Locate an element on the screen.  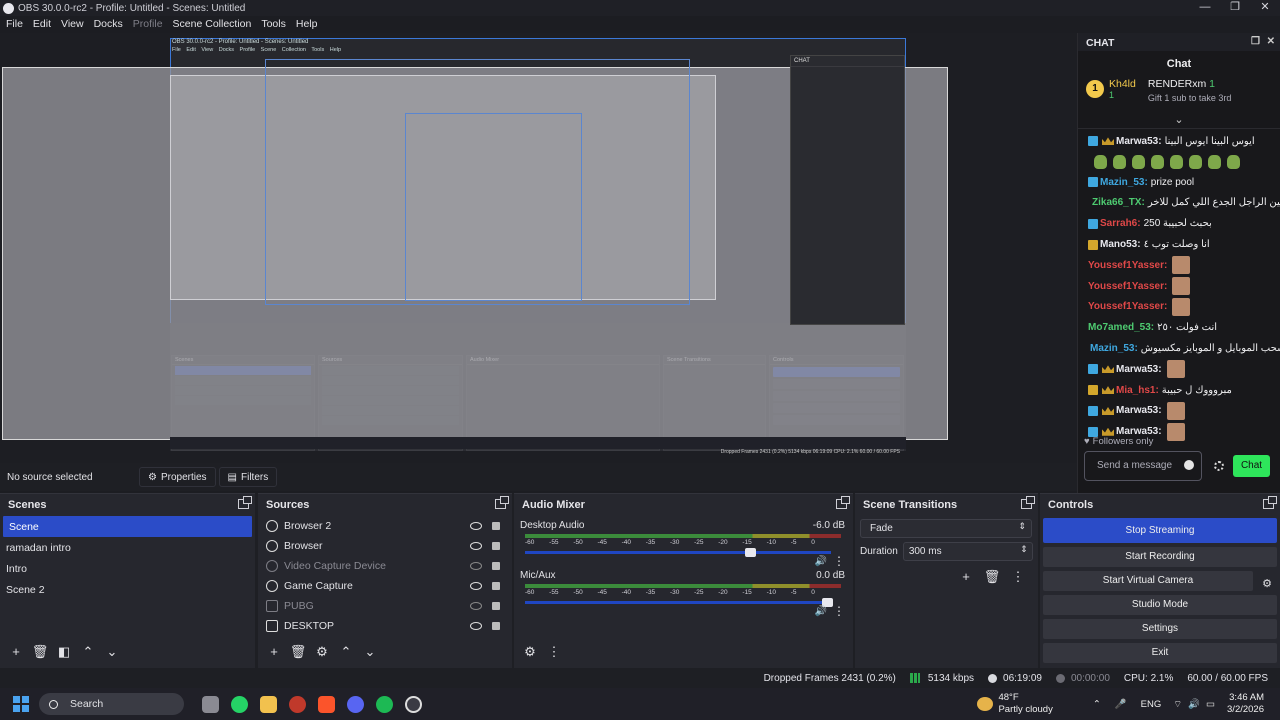
taskbar-search: Search is located at coordinates (111, 704).